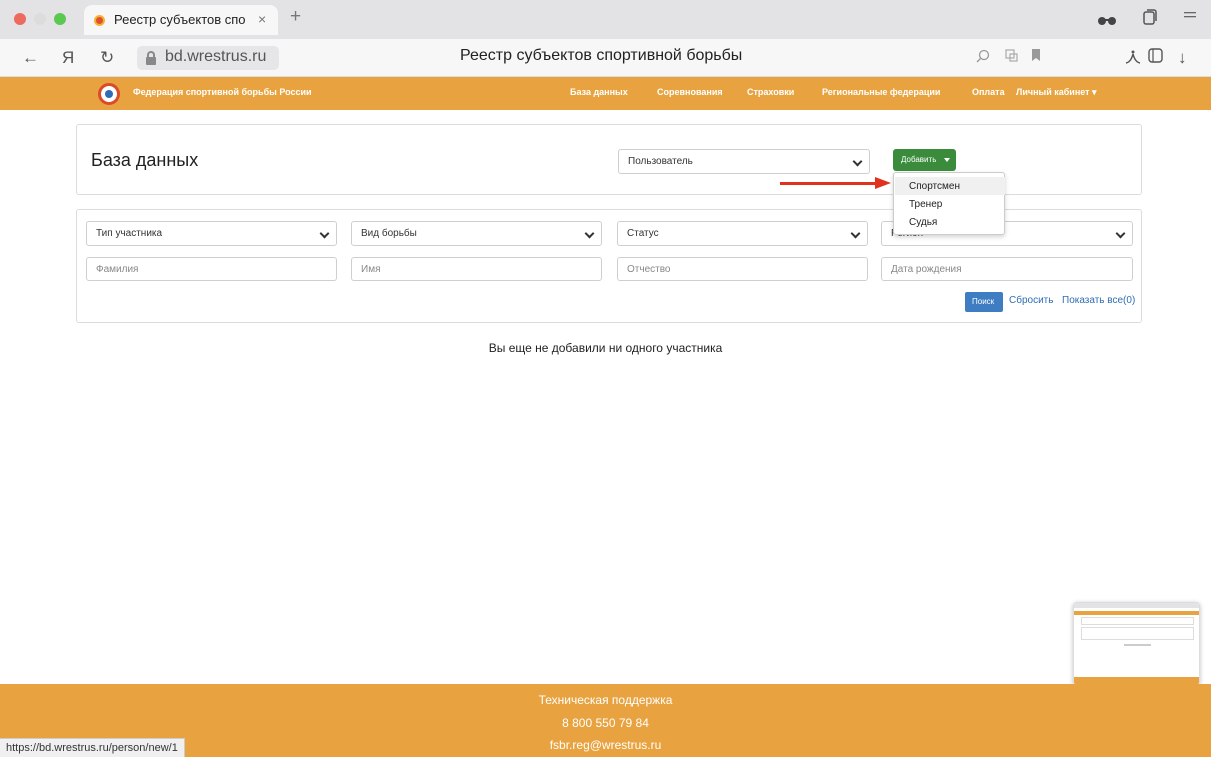 Image resolution: width=1211 pixels, height=757 pixels. I want to click on first-name-input: Имя, so click(476, 269).